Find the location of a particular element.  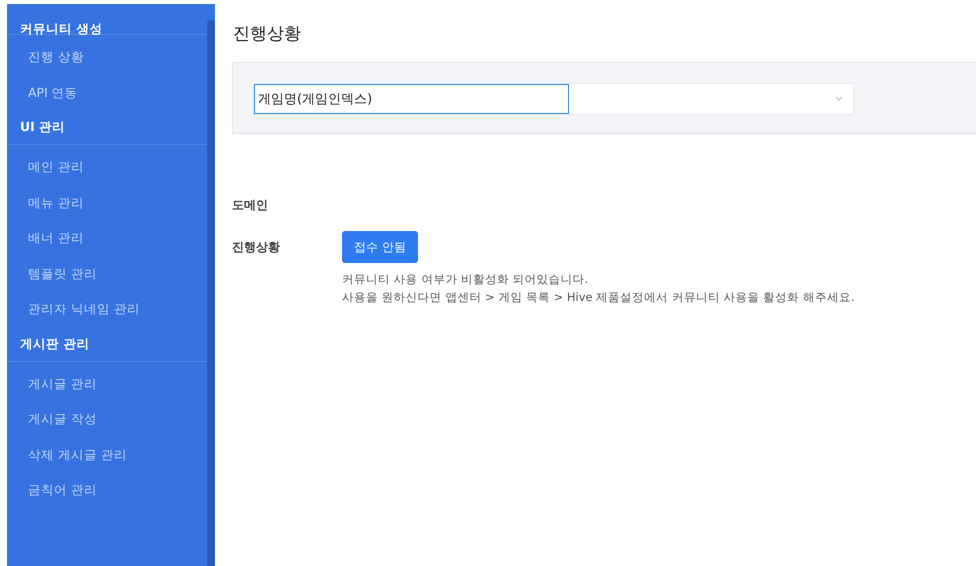

game-dropdown: 게임명(게임인덱스) is located at coordinates (553, 99).